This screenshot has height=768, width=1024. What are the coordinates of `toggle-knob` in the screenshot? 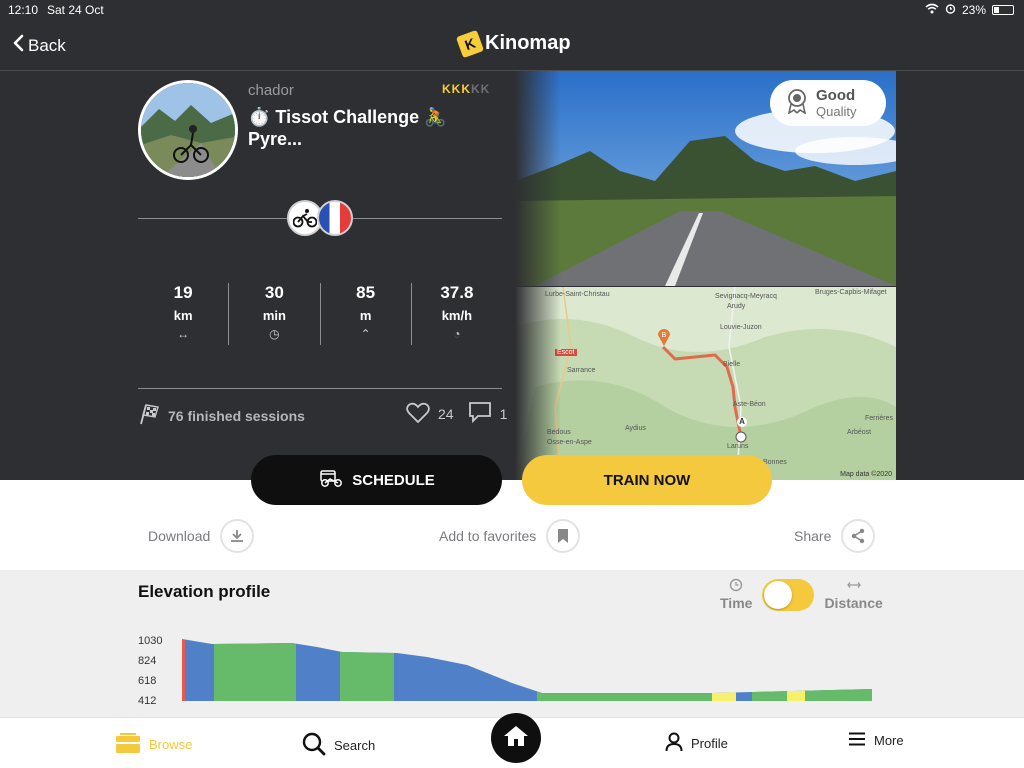 It's located at (778, 594).